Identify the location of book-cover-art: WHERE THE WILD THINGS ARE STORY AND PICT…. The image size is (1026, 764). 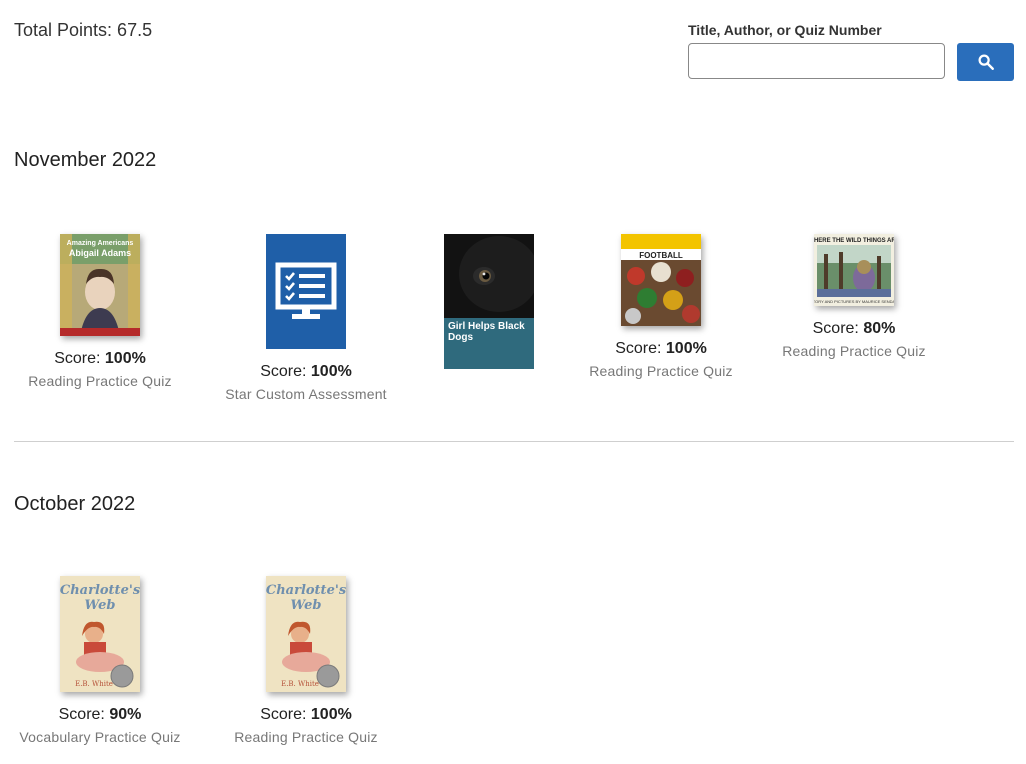
(854, 270).